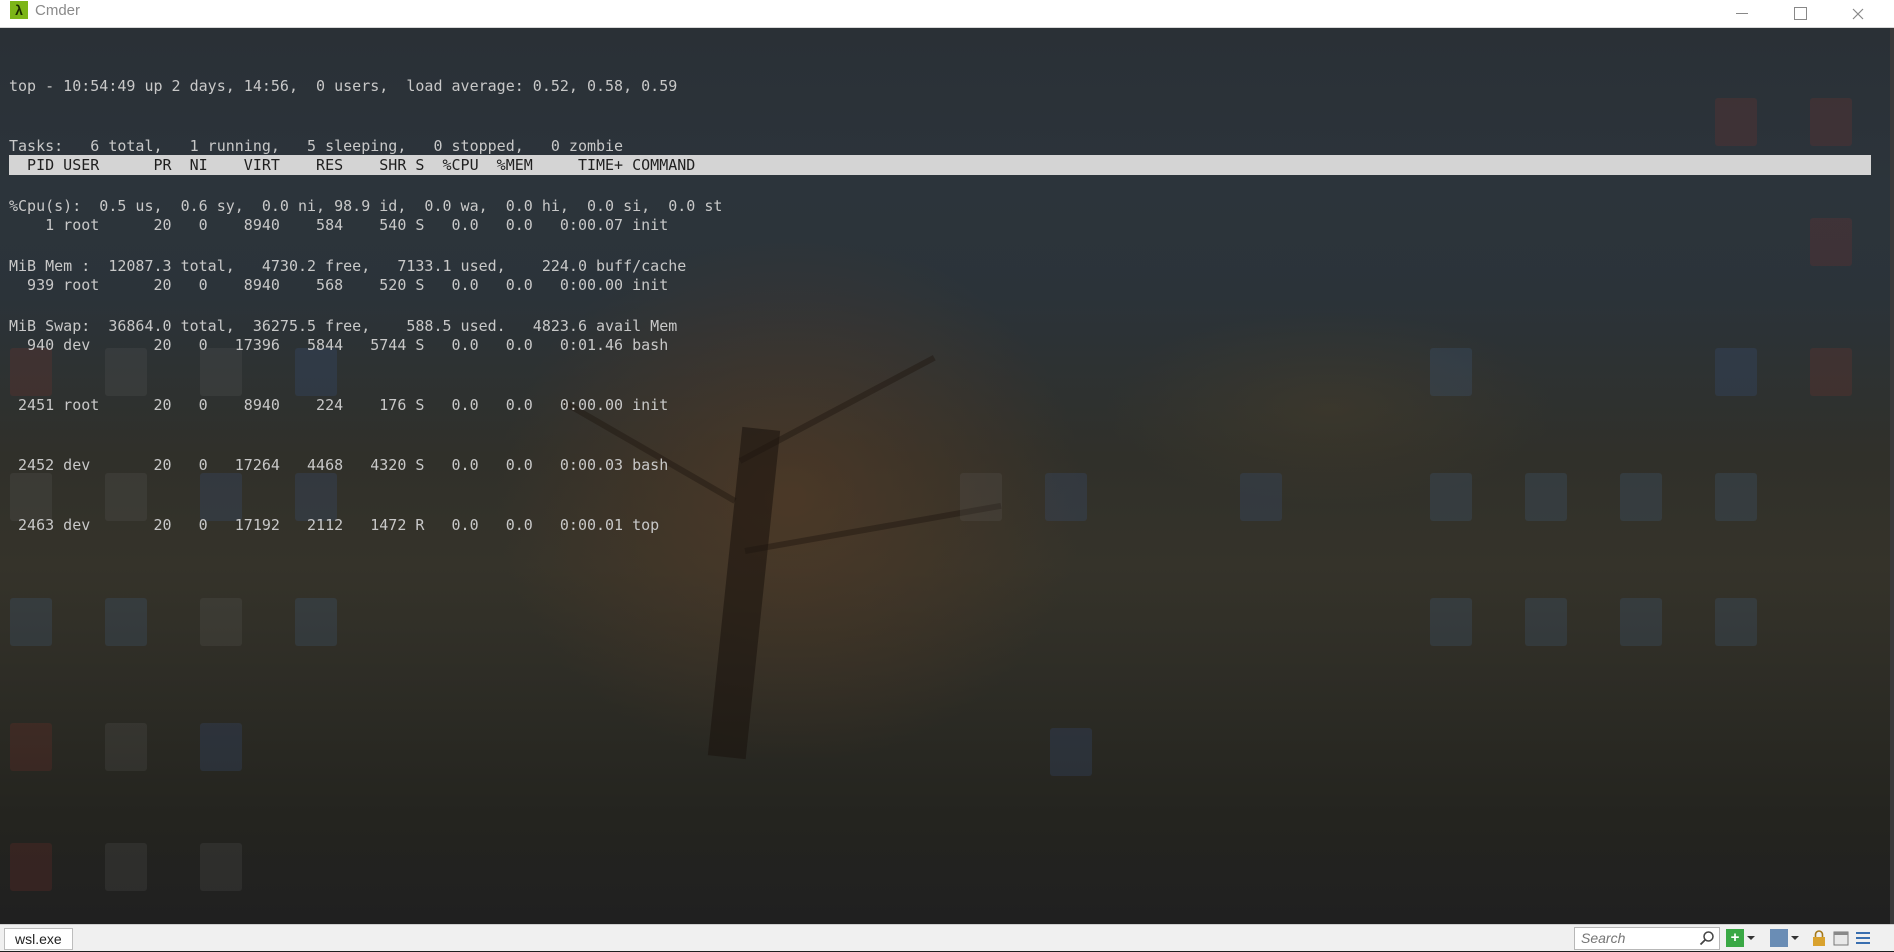 The height and width of the screenshot is (952, 1894). I want to click on maximize-icon, so click(1800, 13).